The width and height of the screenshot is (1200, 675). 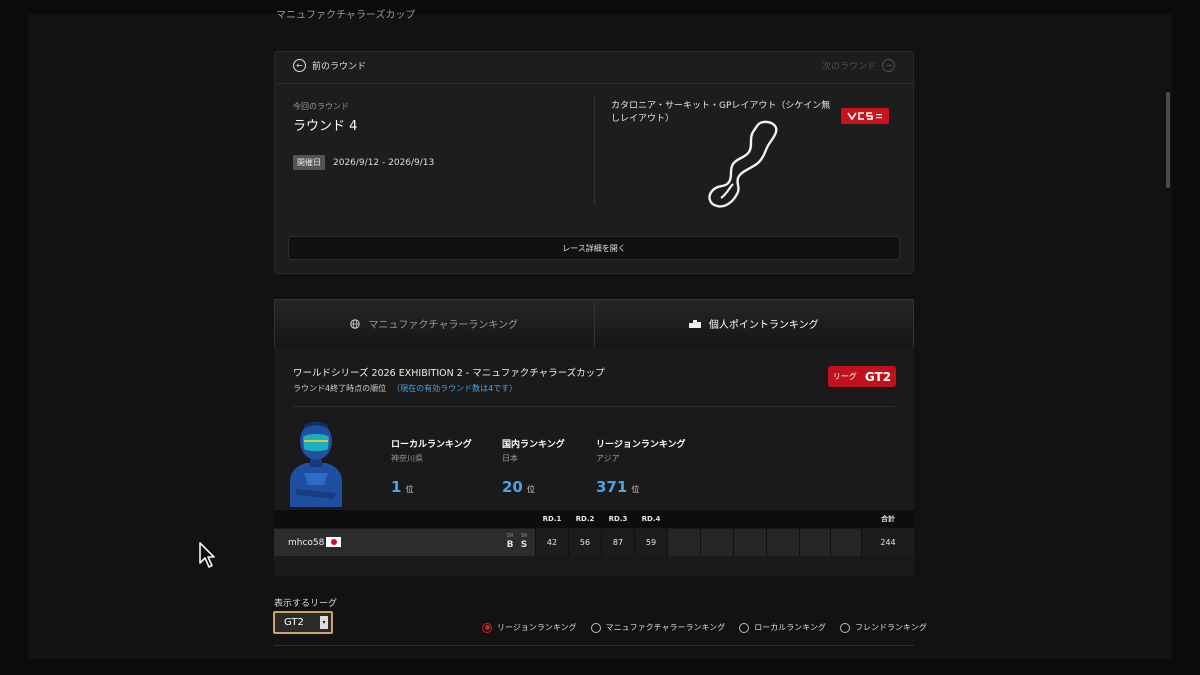 I want to click on next-round-button: 次のラウンド →, so click(x=858, y=65).